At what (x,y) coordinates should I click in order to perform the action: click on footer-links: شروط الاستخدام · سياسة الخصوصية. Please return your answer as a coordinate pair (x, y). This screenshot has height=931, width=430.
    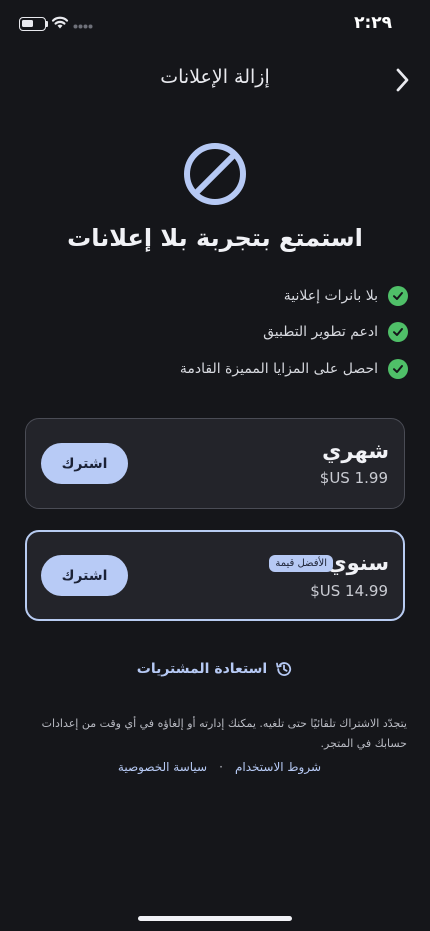
    Looking at the image, I should click on (219, 767).